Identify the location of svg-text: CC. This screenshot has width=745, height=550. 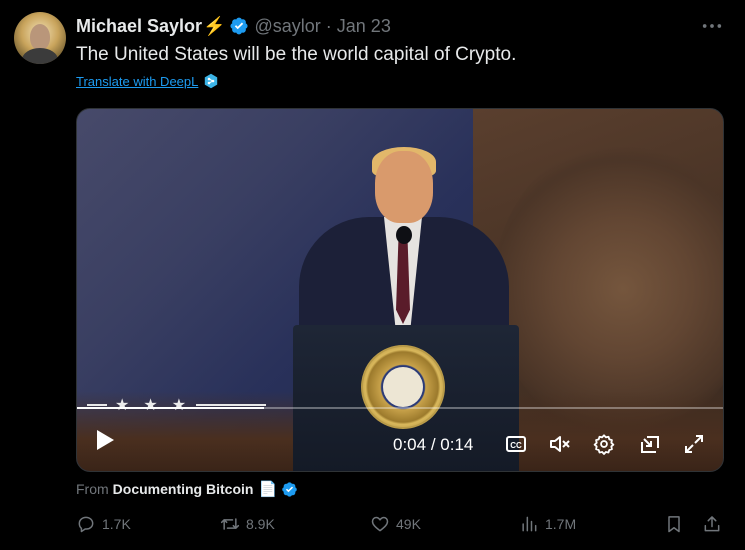
(516, 445).